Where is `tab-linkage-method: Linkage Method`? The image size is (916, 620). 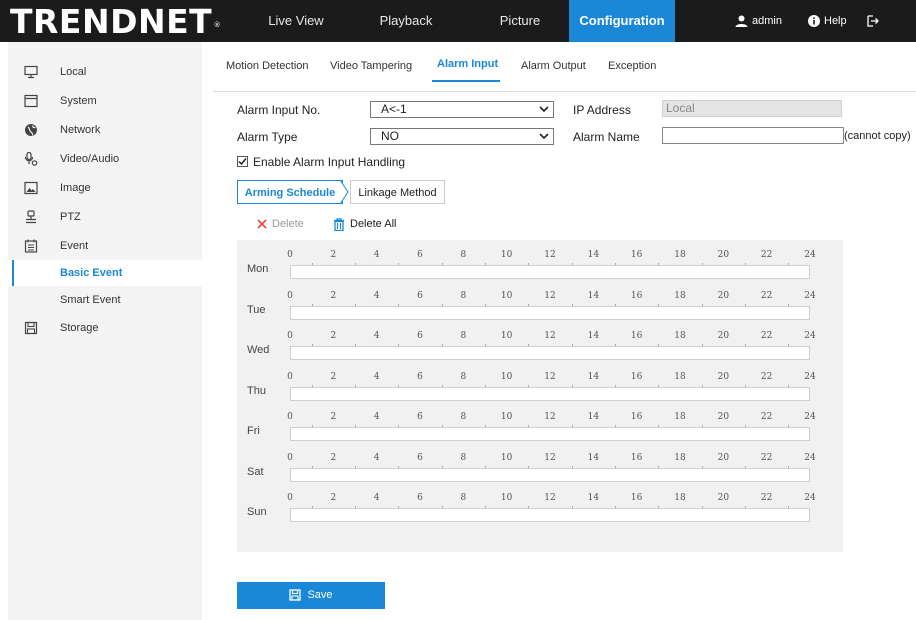
tab-linkage-method: Linkage Method is located at coordinates (397, 192).